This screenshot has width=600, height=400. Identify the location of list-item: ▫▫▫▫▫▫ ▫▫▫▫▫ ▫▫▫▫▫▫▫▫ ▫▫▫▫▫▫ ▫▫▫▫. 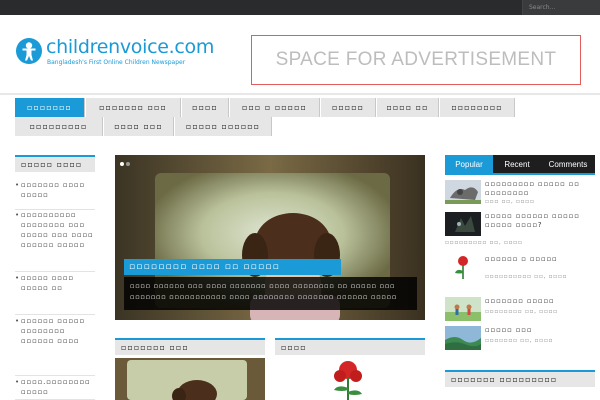
(55, 346).